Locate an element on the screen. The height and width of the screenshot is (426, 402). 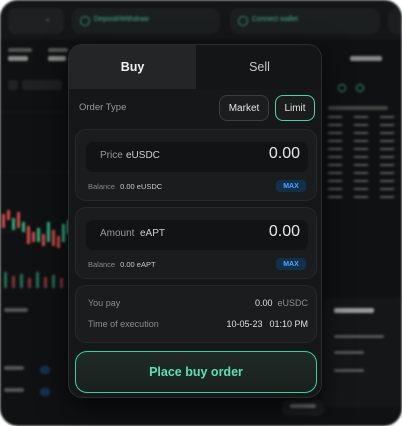
price-input: Price eUSDC 0.00 is located at coordinates (197, 157).